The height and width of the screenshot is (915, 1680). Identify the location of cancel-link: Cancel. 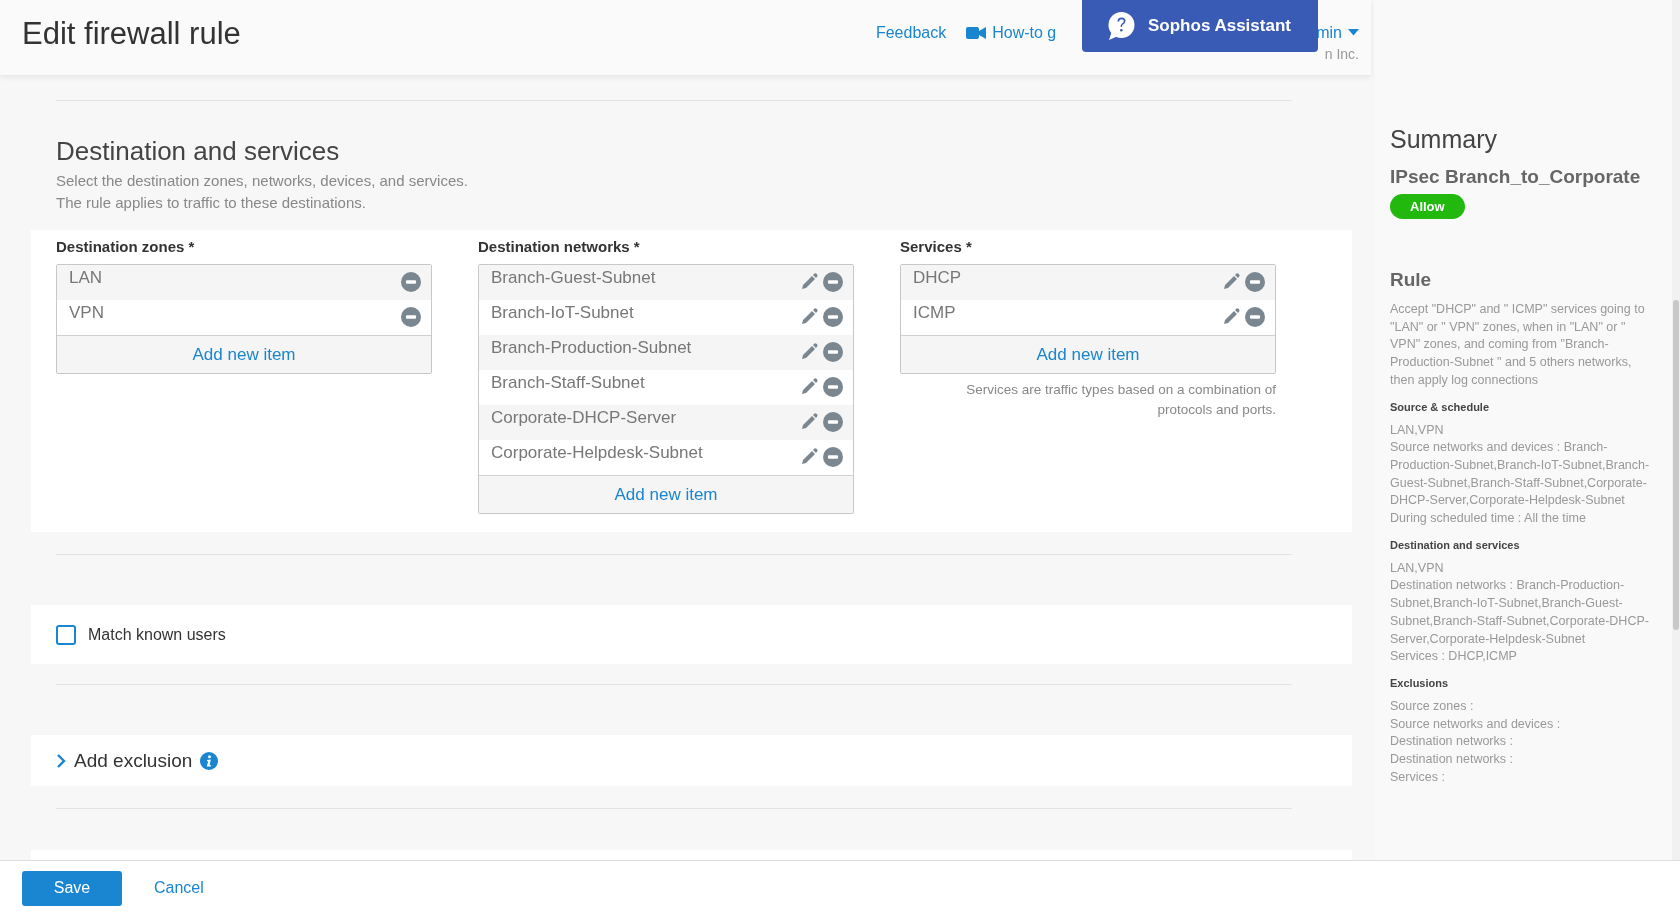
(179, 888).